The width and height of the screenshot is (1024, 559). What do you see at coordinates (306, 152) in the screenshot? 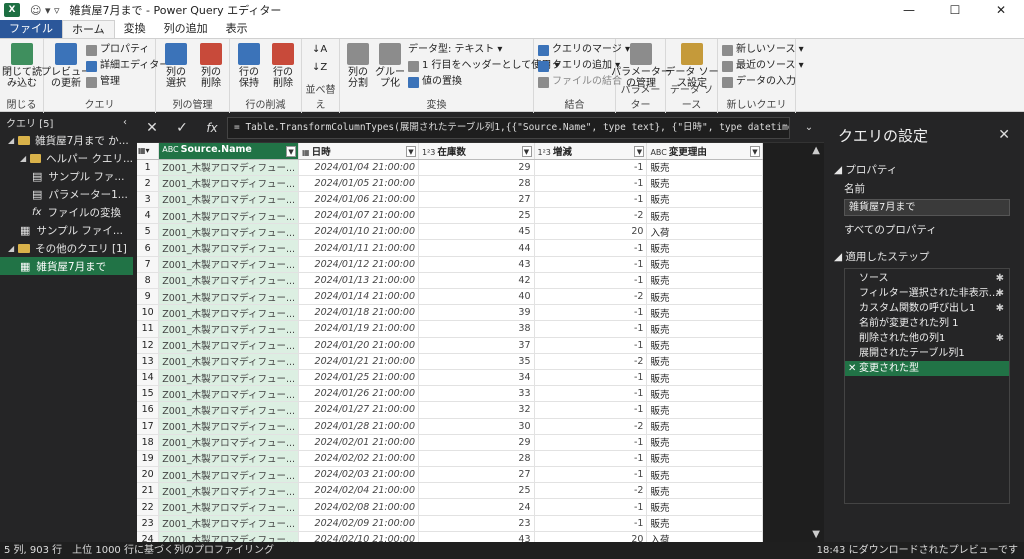
I see `type-icon: ▦` at bounding box center [306, 152].